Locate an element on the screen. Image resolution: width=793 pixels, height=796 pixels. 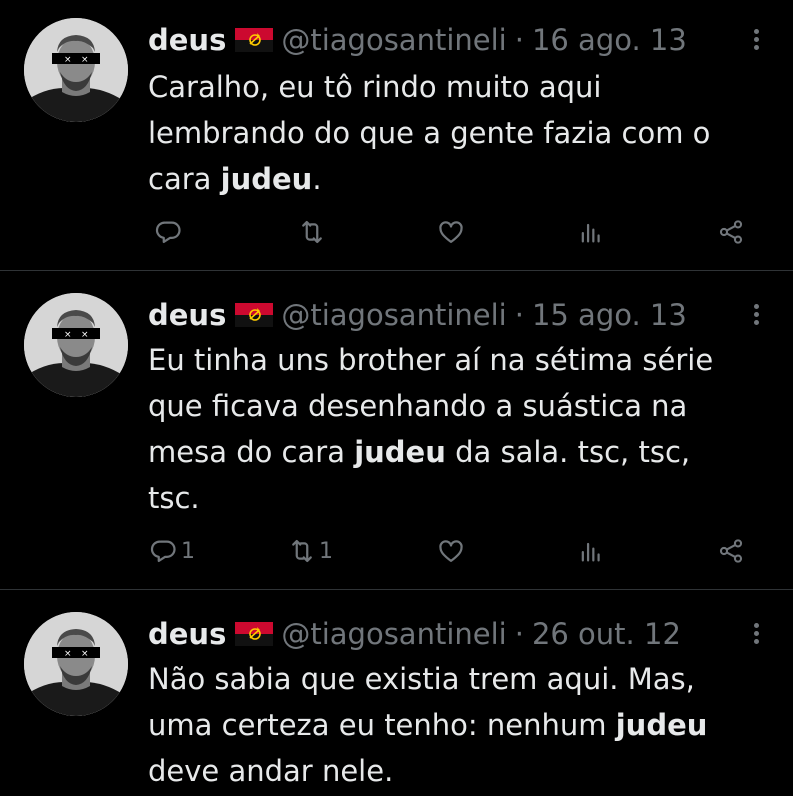
reply-button: 1 is located at coordinates (172, 551).